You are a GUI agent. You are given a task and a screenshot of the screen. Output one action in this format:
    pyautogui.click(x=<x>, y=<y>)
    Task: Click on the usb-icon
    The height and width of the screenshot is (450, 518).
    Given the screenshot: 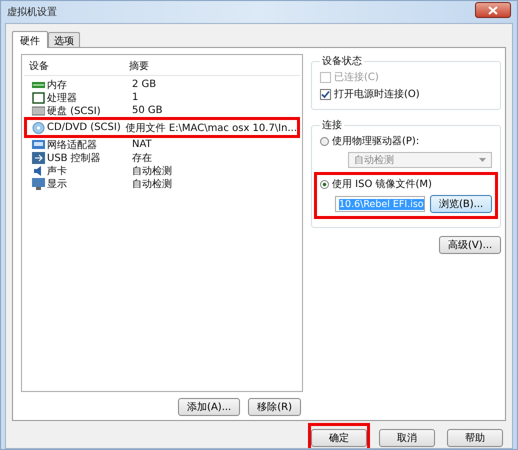 What is the action you would take?
    pyautogui.click(x=38, y=158)
    